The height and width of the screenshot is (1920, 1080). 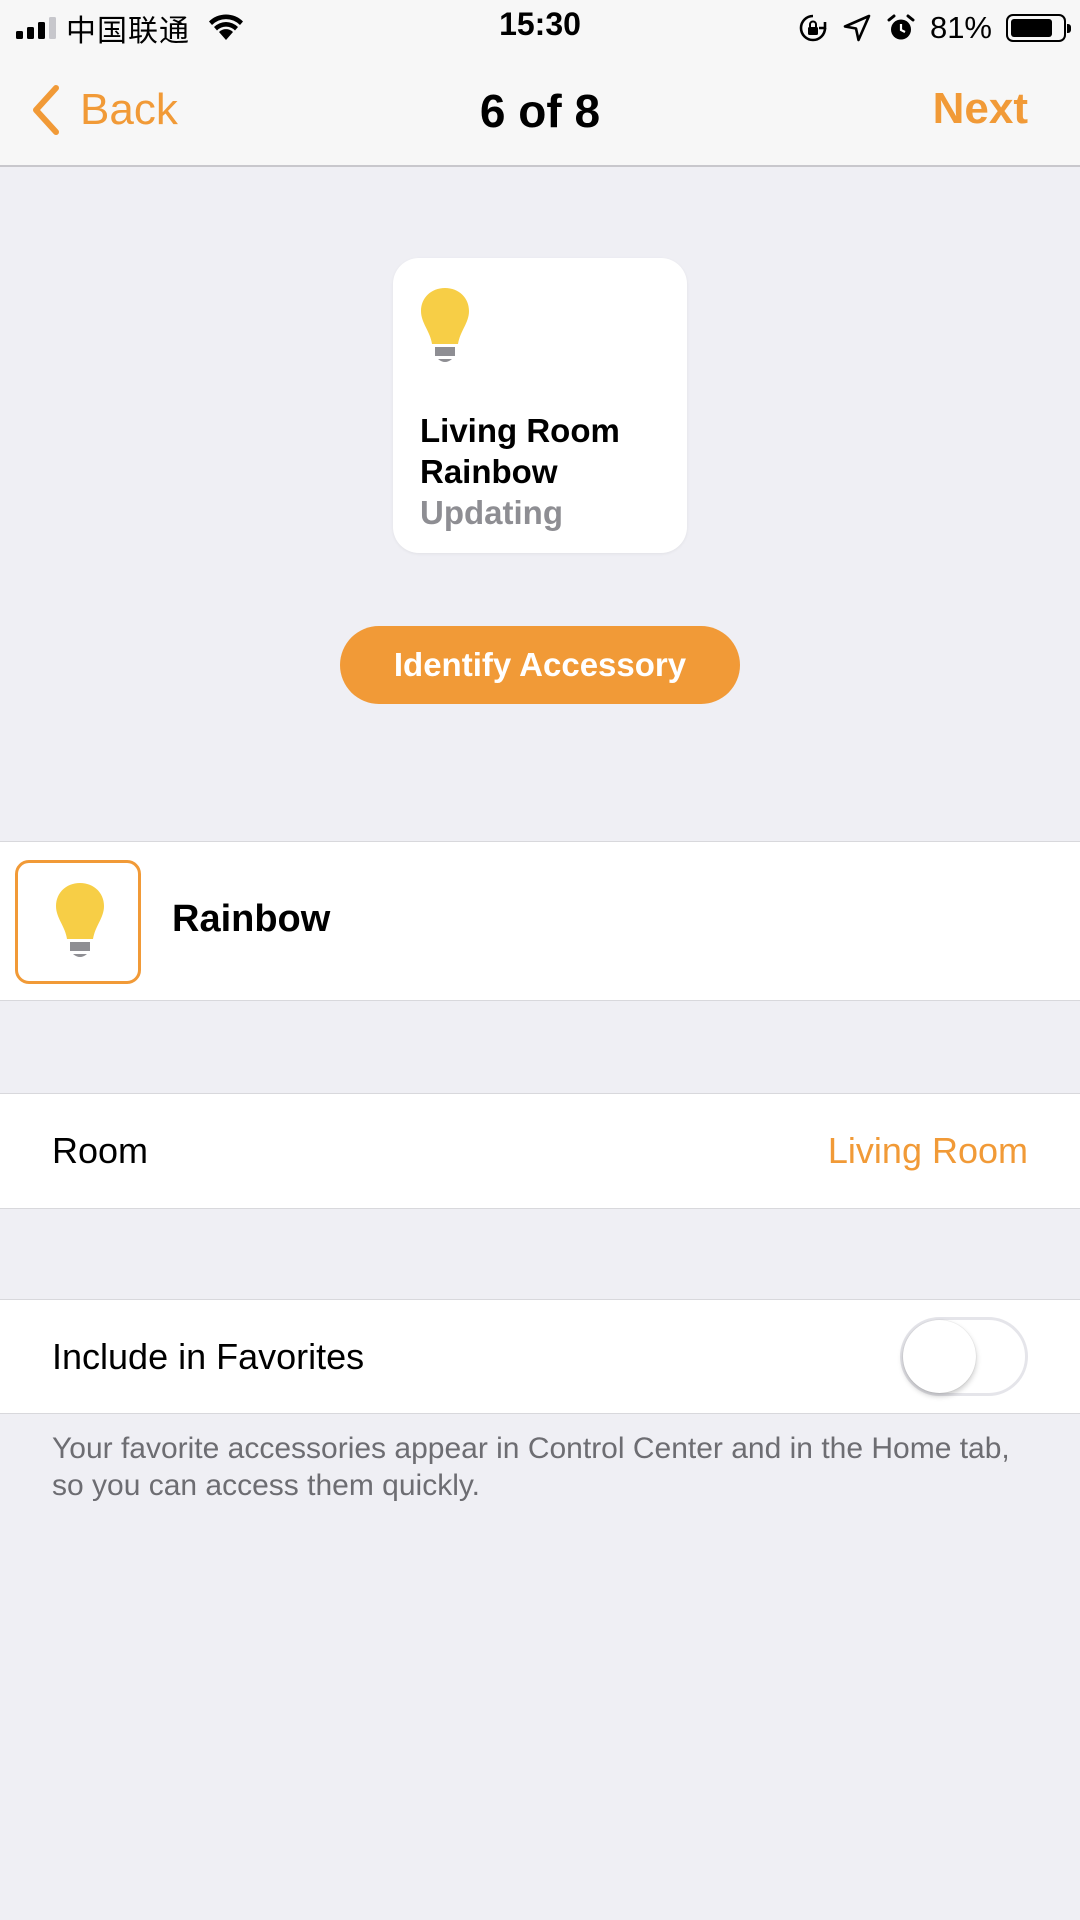 I want to click on toggle-knob, so click(x=939, y=1356).